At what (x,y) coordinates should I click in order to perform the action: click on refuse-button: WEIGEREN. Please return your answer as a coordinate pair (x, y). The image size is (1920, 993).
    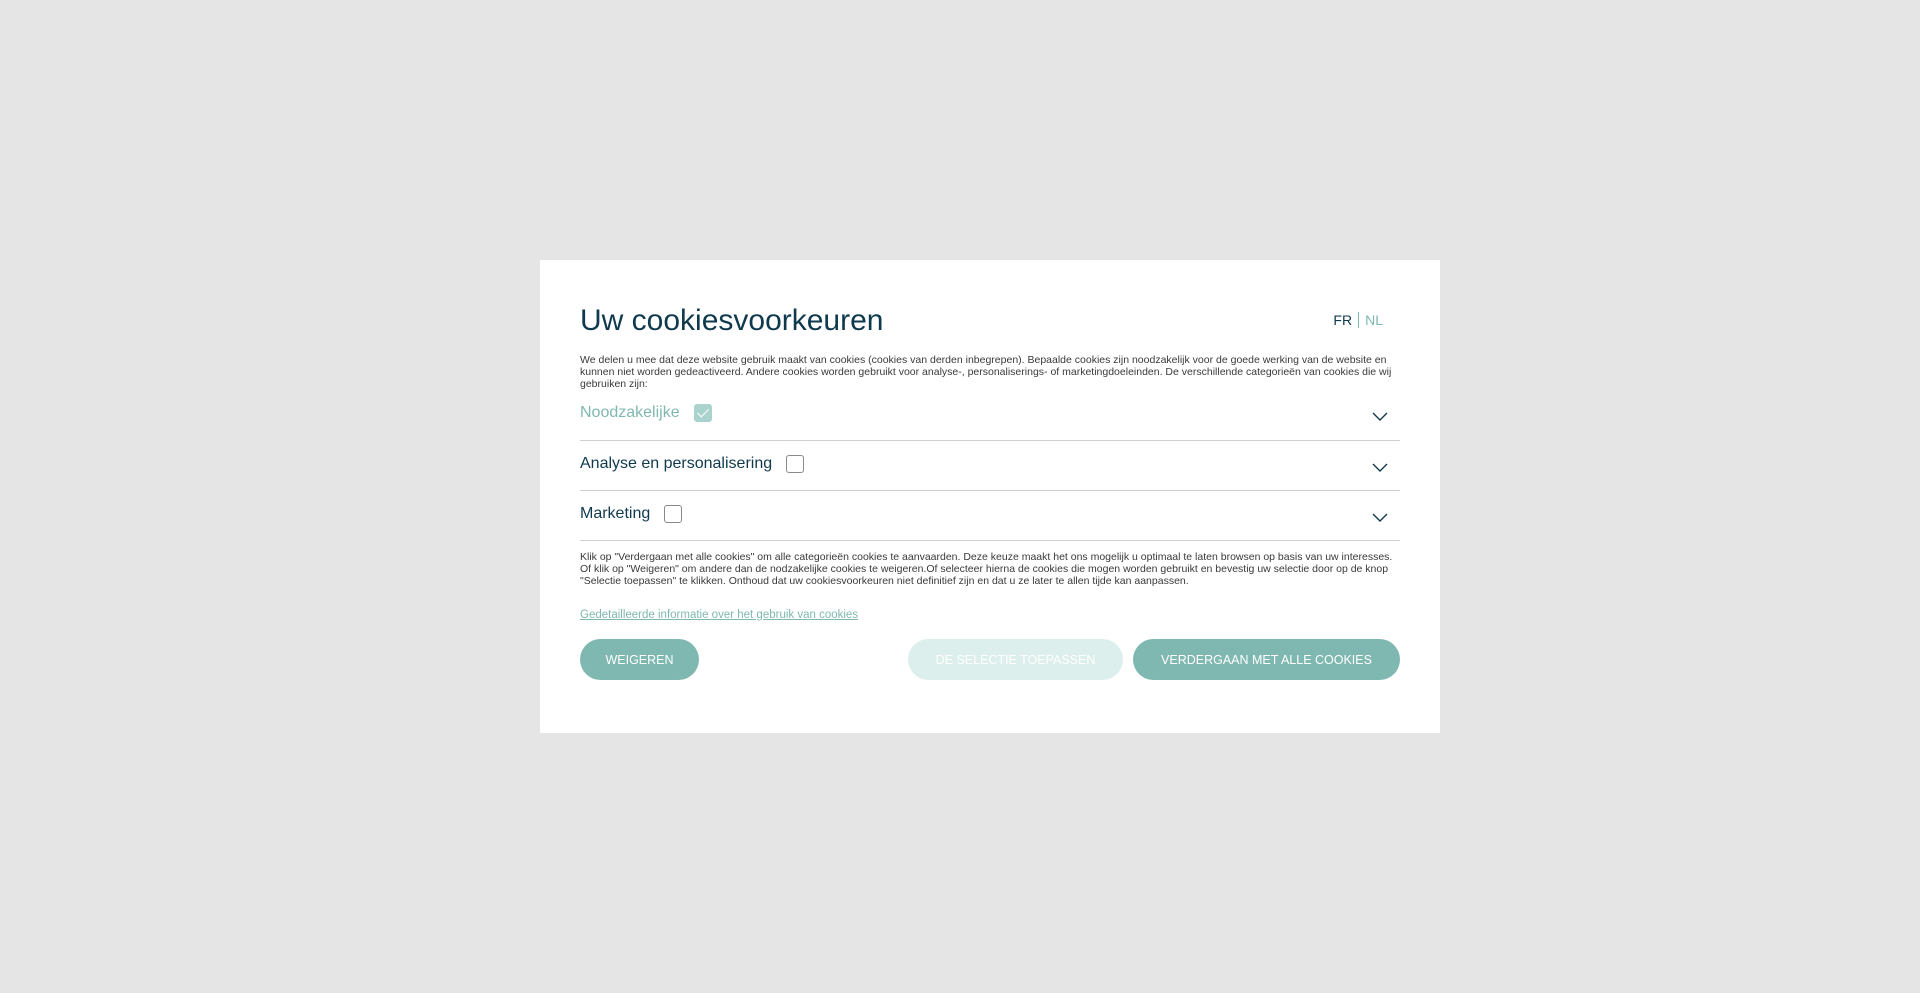
    Looking at the image, I should click on (639, 659).